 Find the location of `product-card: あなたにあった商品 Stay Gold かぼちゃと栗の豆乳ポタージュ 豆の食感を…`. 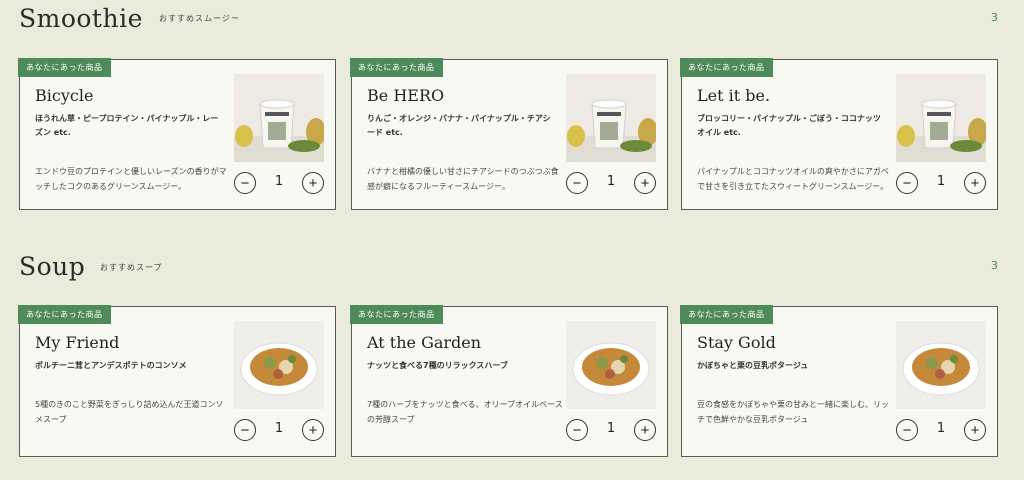

product-card: あなたにあった商品 Stay Gold かぼちゃと栗の豆乳ポタージュ 豆の食感を… is located at coordinates (839, 381).